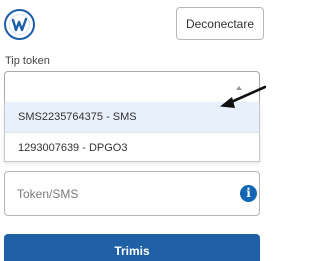  I want to click on info-icon: i, so click(248, 193).